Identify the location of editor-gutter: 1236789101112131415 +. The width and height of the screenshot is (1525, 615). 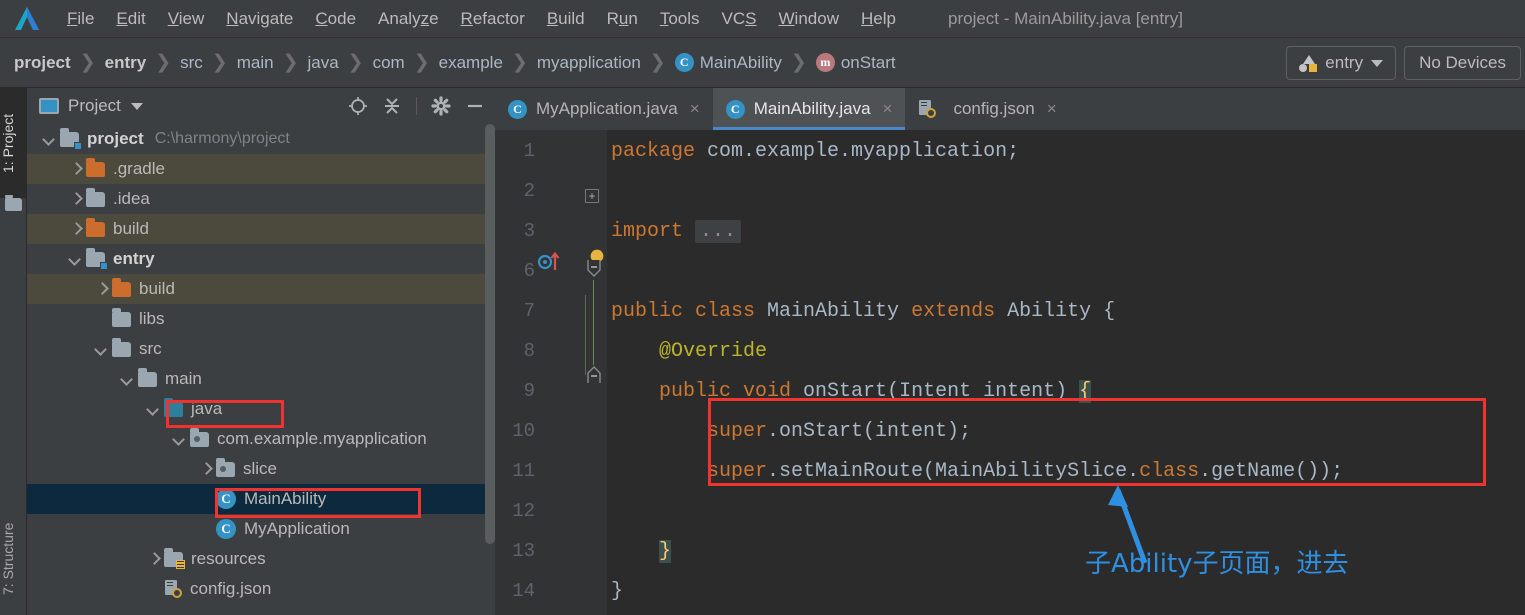
(551, 372).